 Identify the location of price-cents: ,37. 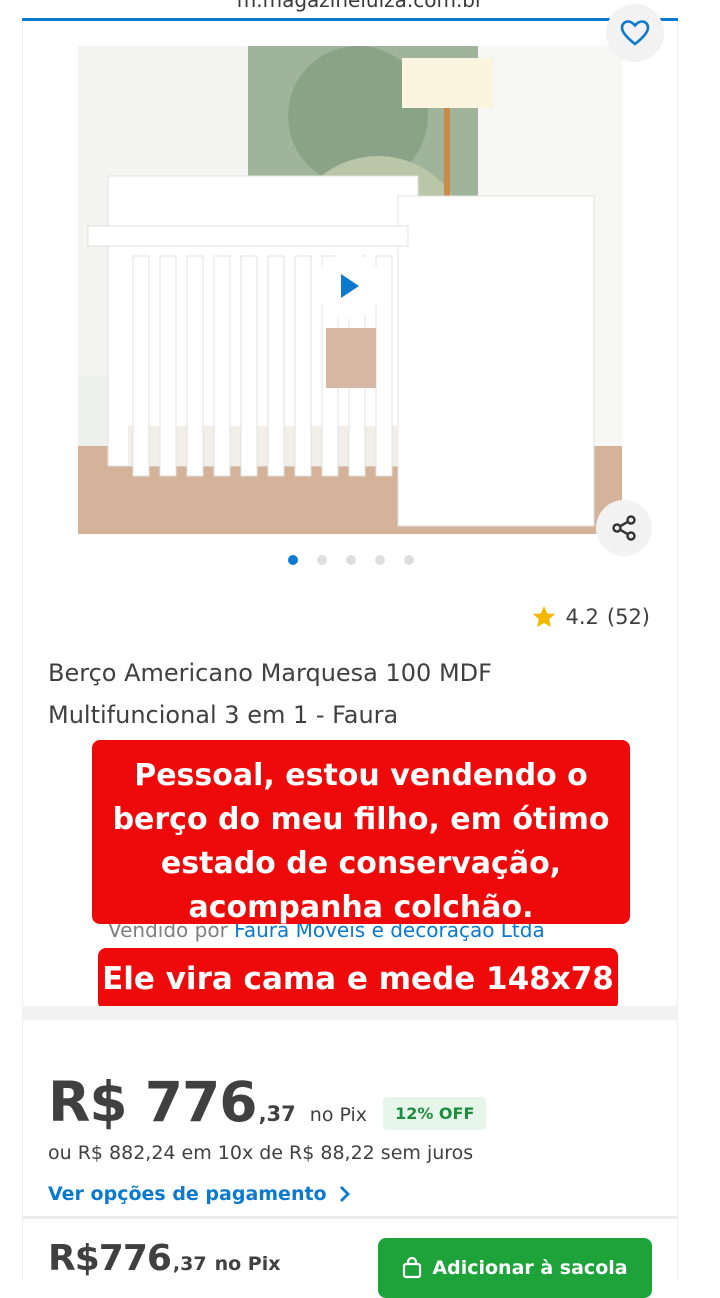
(277, 1114).